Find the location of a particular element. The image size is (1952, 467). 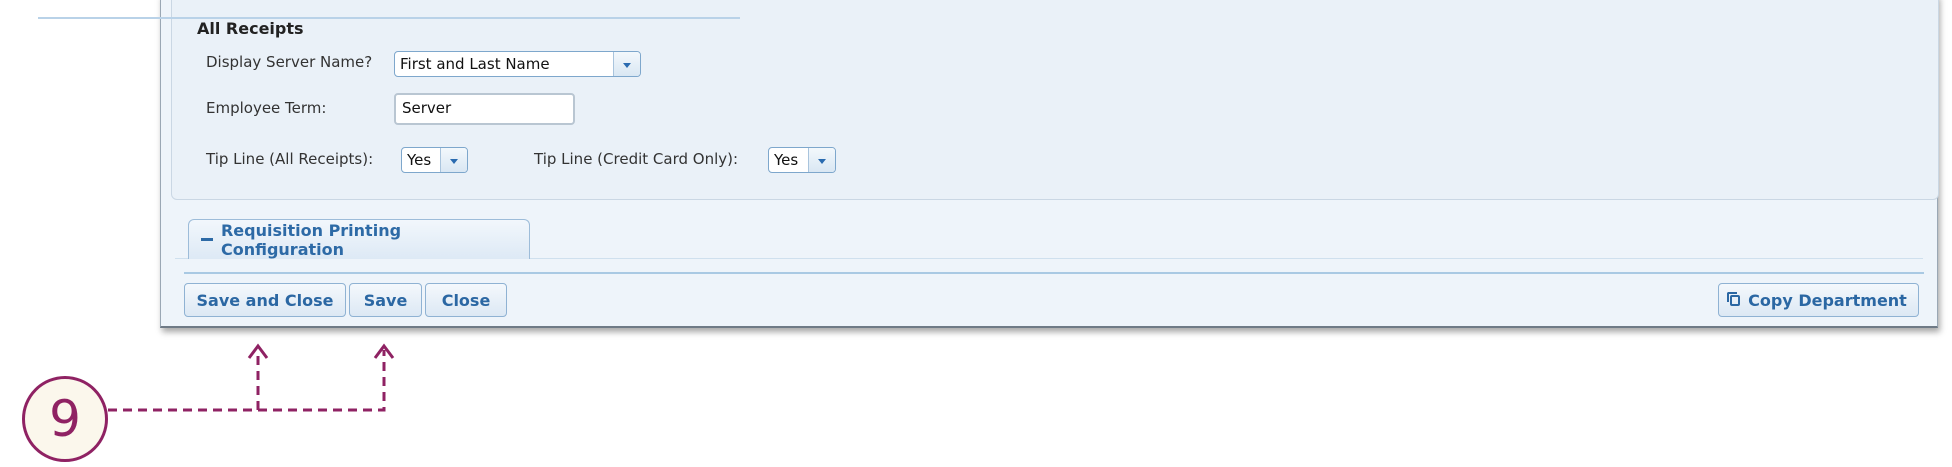

copy-department-label: Copy Department is located at coordinates (1827, 300).